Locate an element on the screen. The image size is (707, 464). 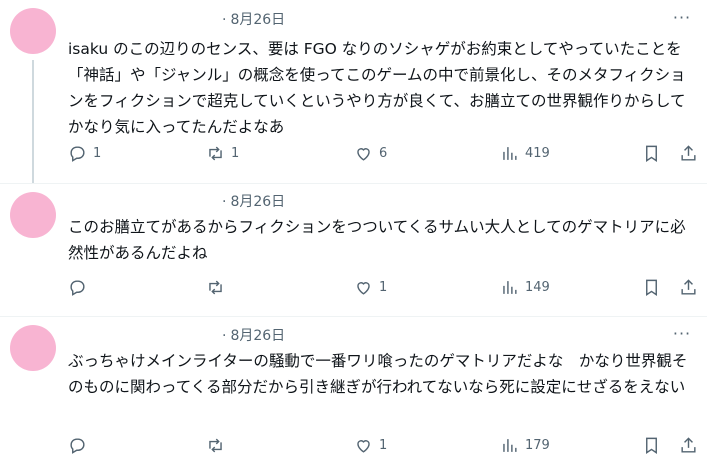
action-bar: 1 149 is located at coordinates (384, 287).